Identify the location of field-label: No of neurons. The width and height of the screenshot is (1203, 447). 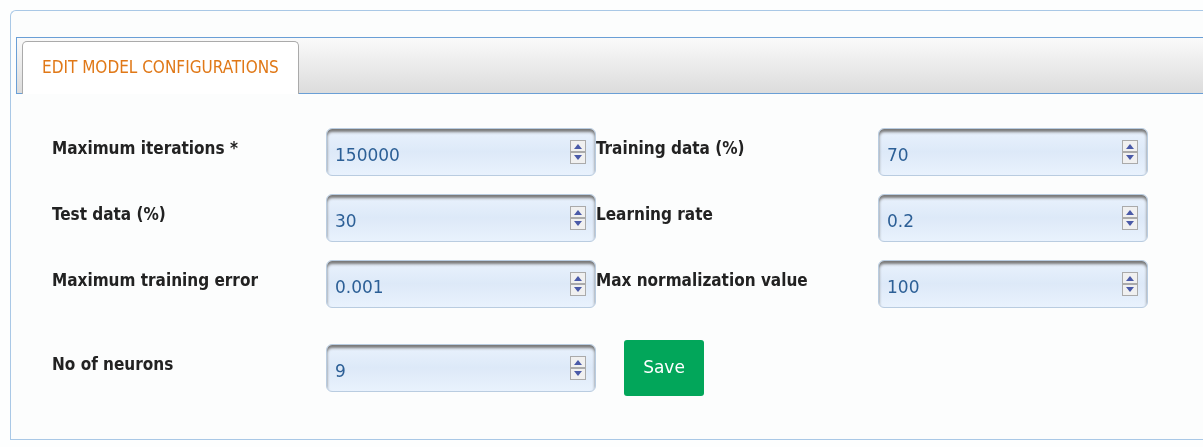
(113, 365).